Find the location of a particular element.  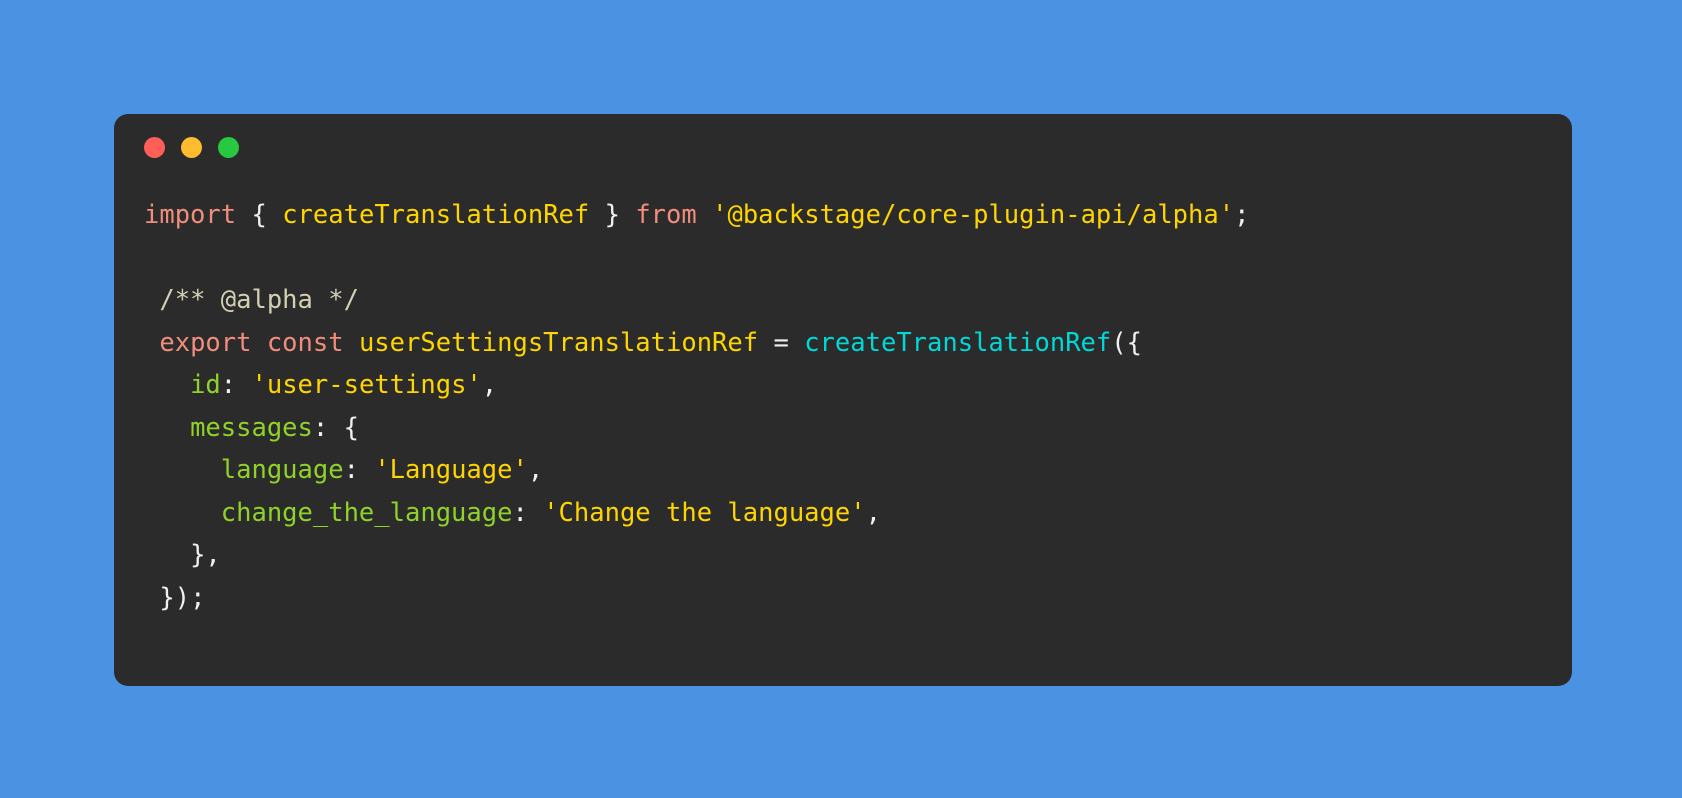

code-token: messages is located at coordinates (251, 427).